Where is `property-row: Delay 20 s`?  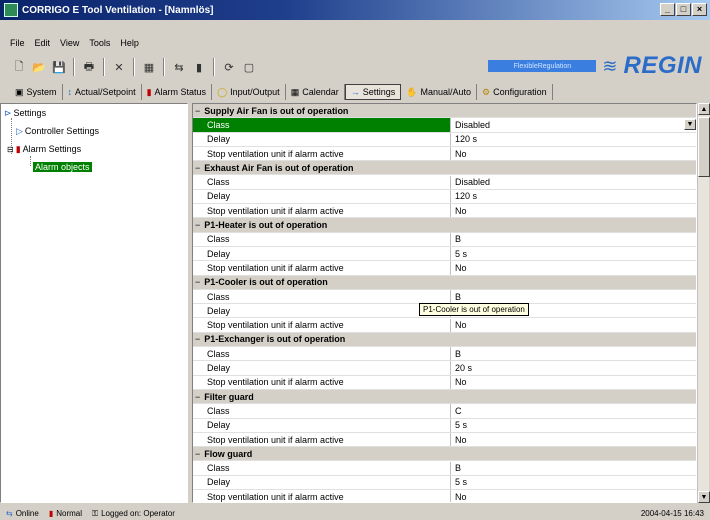 property-row: Delay 20 s is located at coordinates (444, 368).